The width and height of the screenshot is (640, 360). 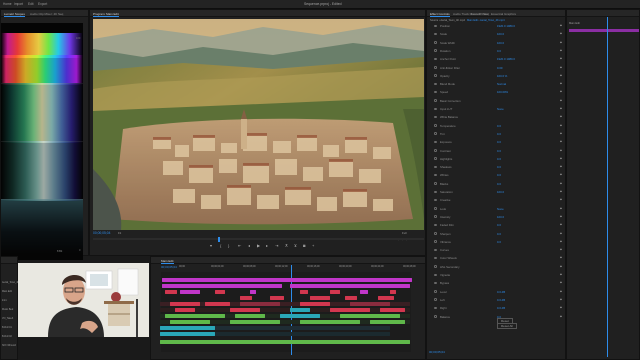 I want to click on property-value: Normal, so click(x=501, y=84).